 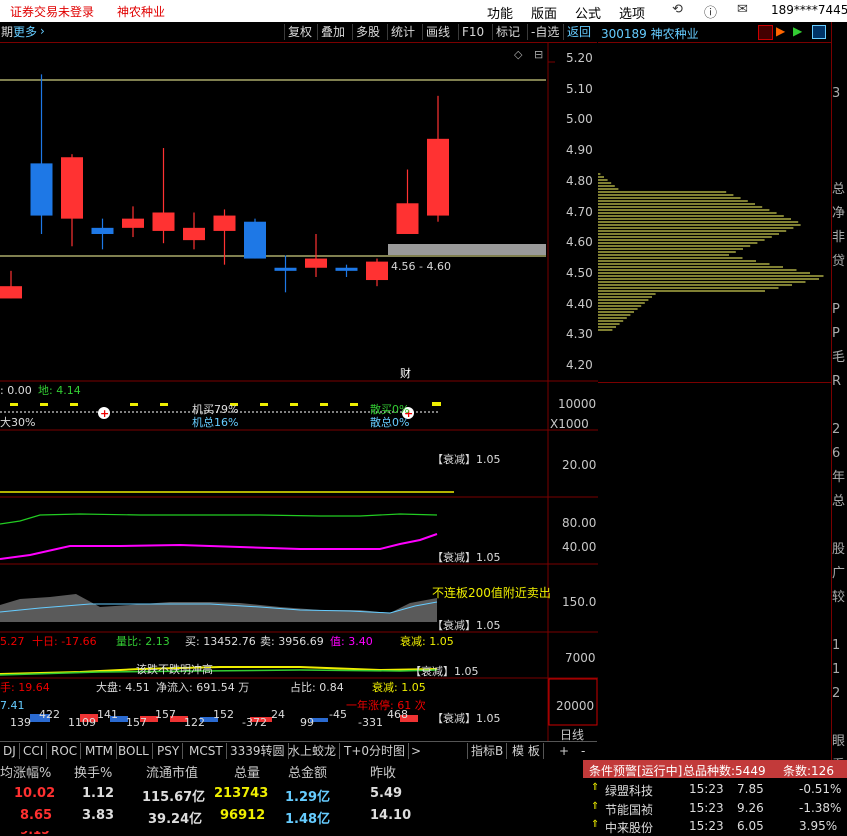 What do you see at coordinates (819, 32) in the screenshot?
I see `grid-icon` at bounding box center [819, 32].